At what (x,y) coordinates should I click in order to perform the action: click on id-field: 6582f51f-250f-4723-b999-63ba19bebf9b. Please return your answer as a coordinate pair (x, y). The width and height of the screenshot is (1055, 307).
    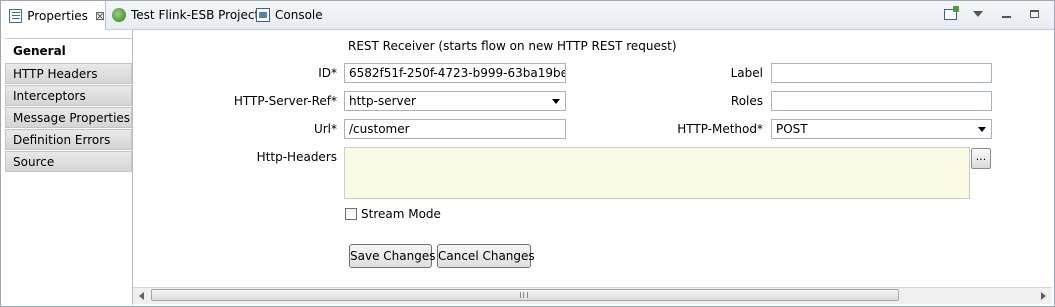
    Looking at the image, I should click on (455, 73).